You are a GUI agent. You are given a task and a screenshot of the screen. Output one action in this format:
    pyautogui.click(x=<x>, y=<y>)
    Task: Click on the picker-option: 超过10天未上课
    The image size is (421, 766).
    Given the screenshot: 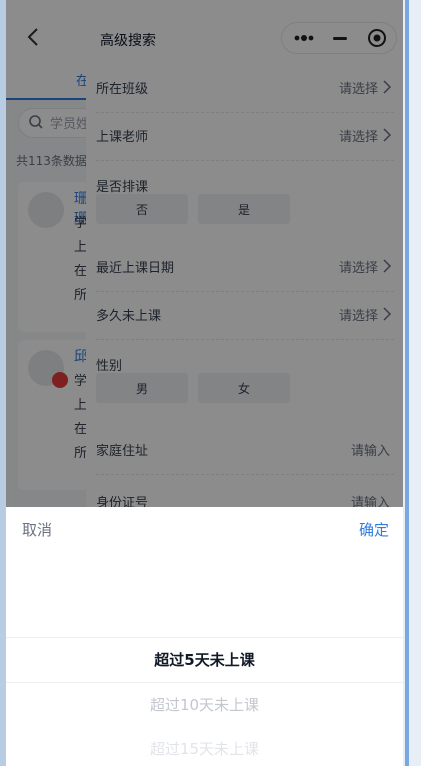 What is the action you would take?
    pyautogui.click(x=204, y=704)
    